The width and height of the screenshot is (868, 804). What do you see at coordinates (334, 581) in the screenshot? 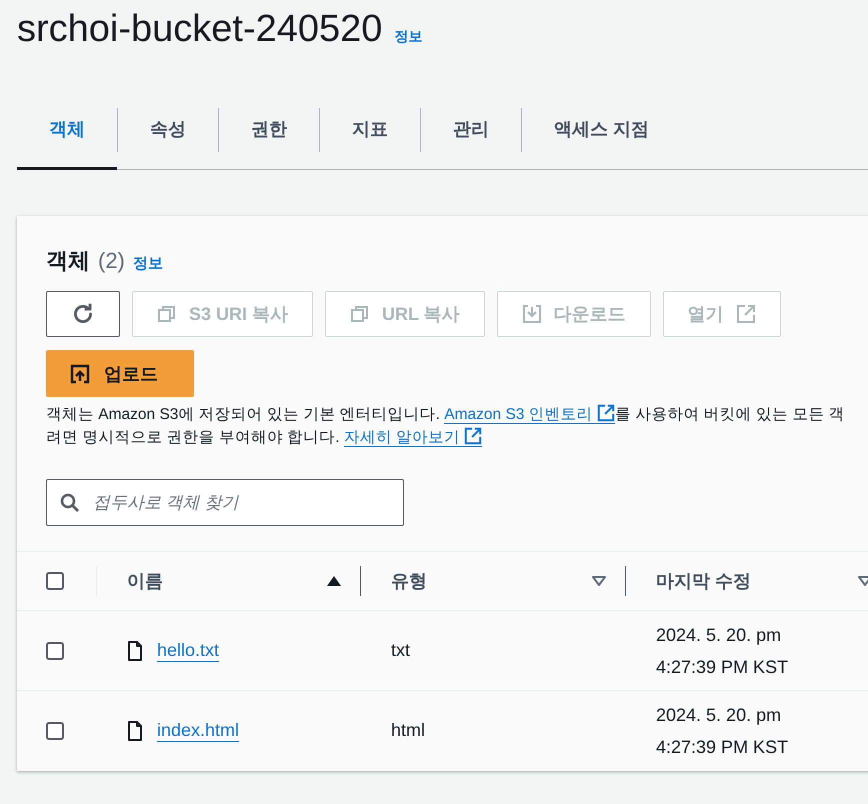
I see `sort-ascending-icon` at bounding box center [334, 581].